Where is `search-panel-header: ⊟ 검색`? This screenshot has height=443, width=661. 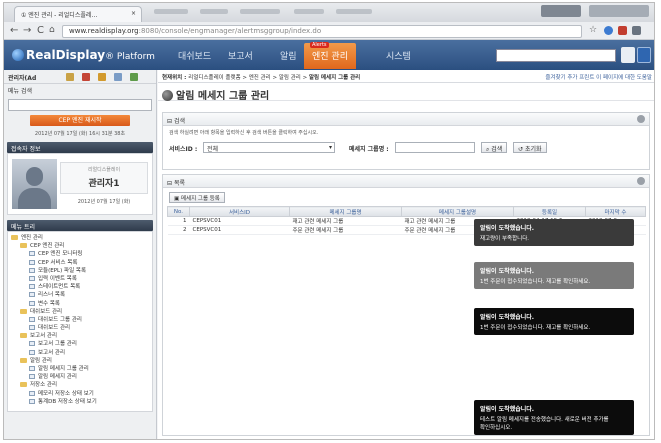
search-panel-header: ⊟ 검색 is located at coordinates (406, 119).